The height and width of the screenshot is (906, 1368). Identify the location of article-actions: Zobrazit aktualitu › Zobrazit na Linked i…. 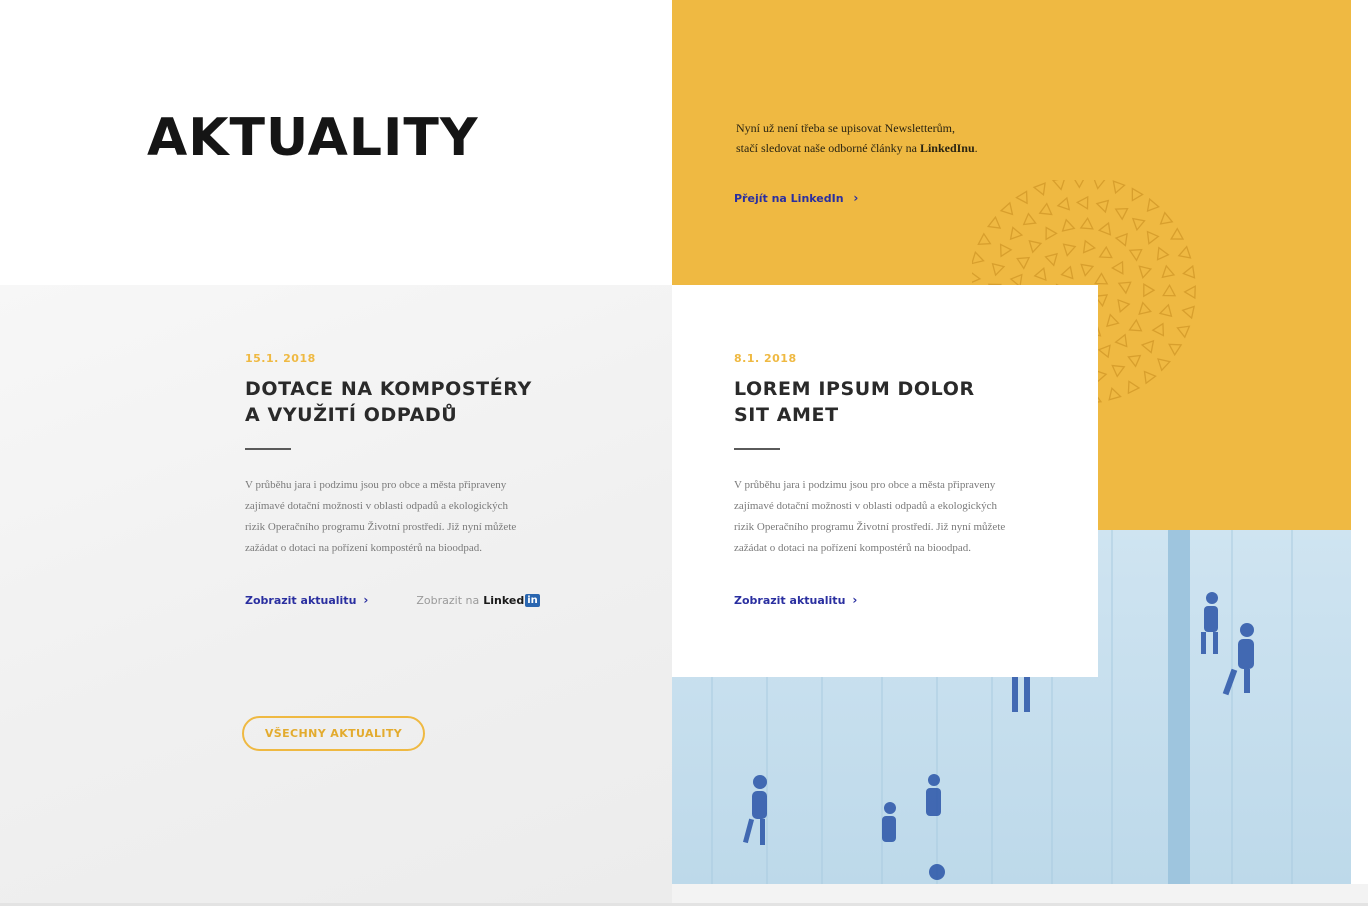
(410, 600).